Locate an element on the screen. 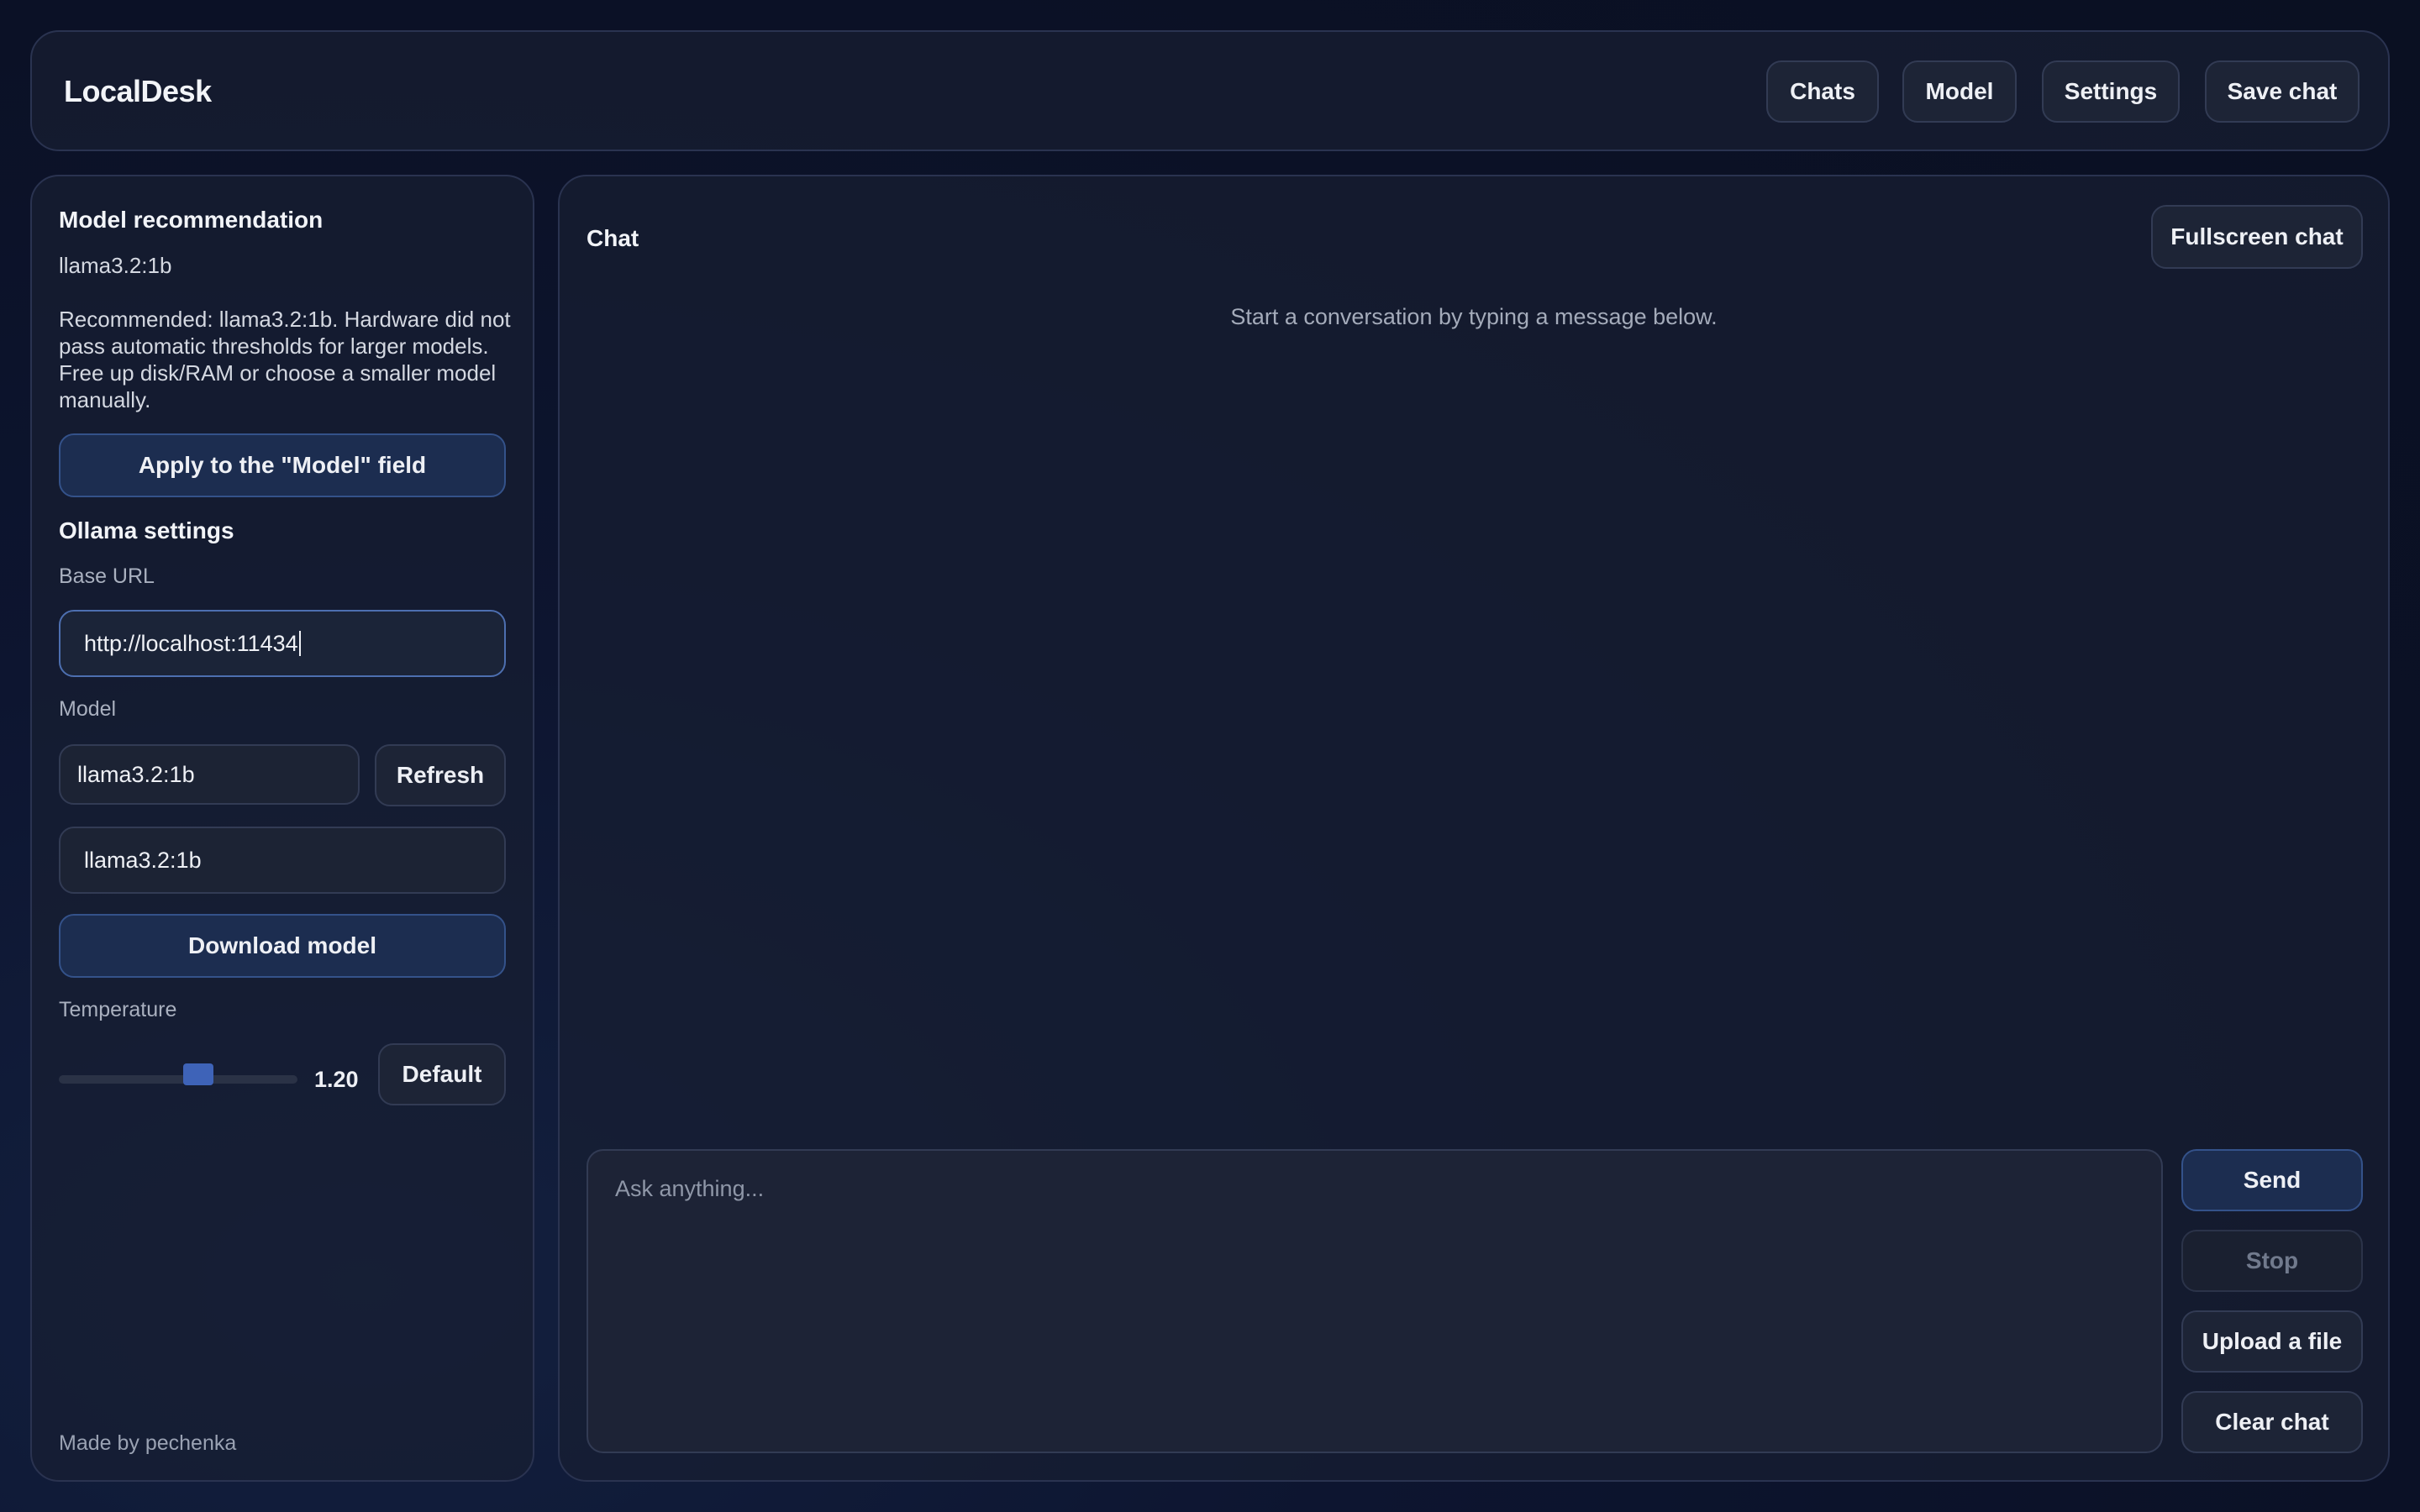 The image size is (2420, 1512). base-url-input: http://localhost:11434 is located at coordinates (283, 643).